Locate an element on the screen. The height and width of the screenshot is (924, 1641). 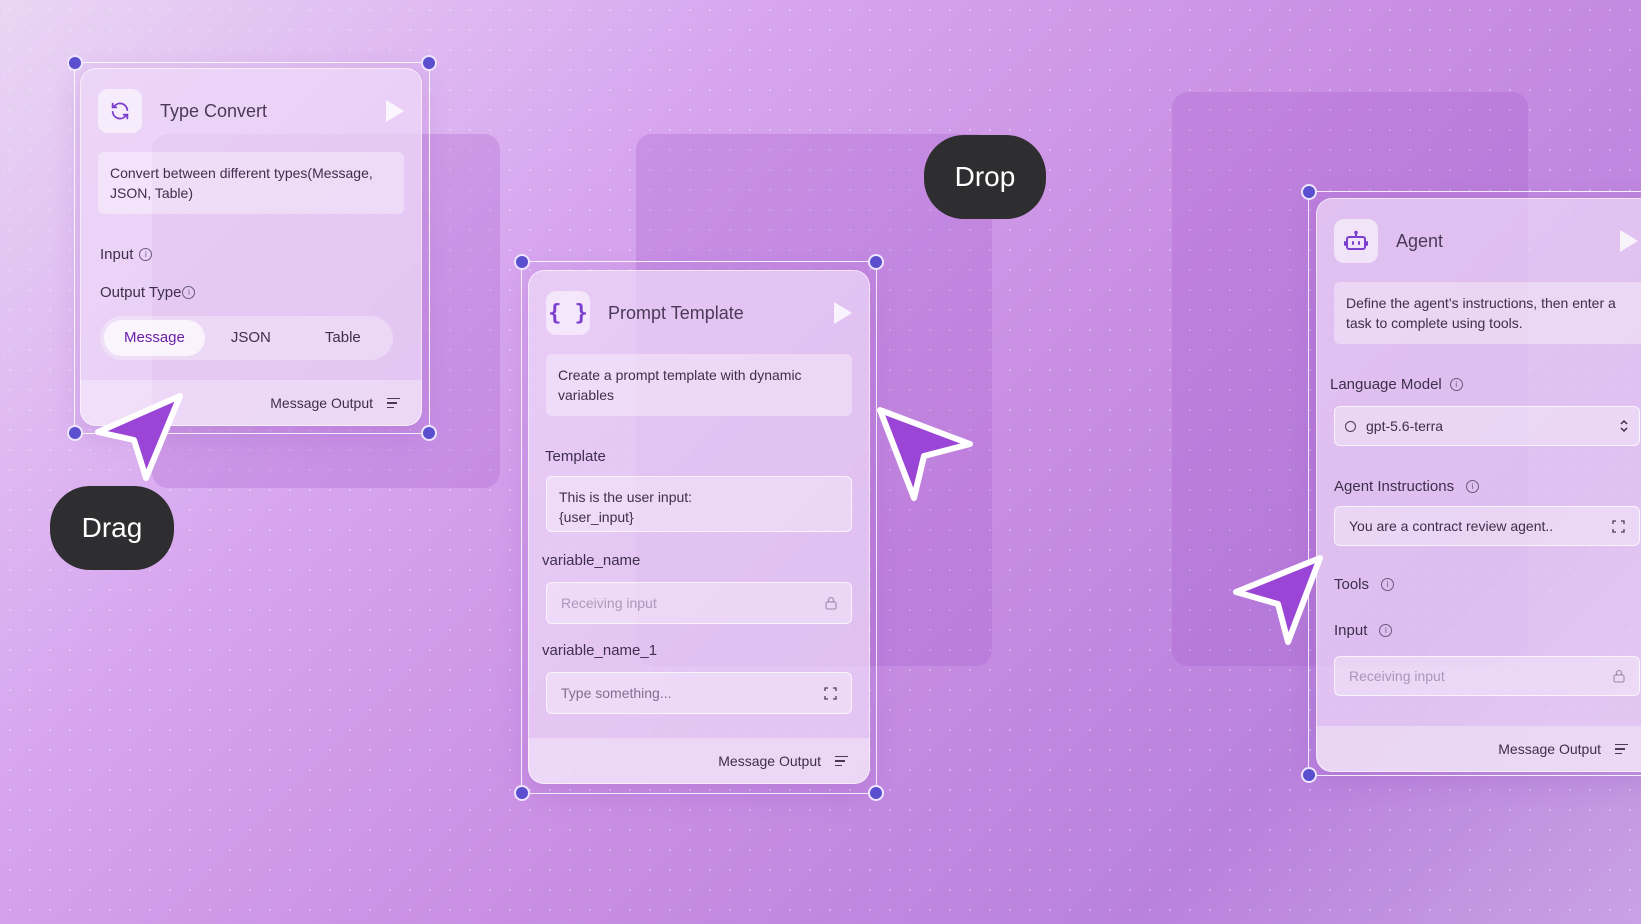
output-type-selector: Message JSON Table is located at coordinates (246, 338).